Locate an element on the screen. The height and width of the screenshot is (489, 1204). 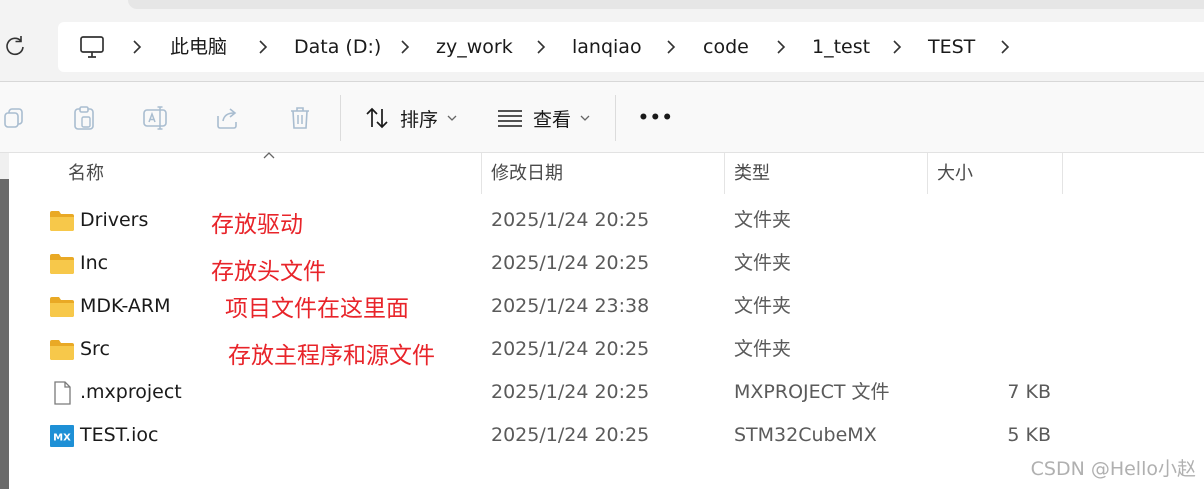
file-row-src: Src 2025/1/24 20:25 文件夹 is located at coordinates (602, 349).